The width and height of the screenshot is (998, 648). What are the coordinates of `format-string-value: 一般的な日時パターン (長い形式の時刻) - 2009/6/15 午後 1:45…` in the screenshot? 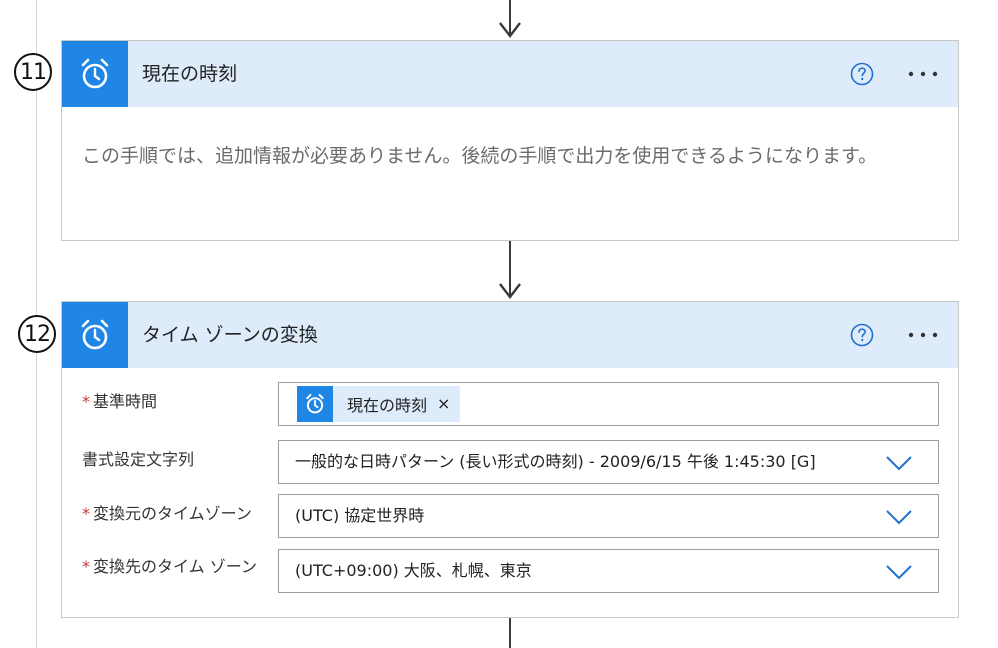 It's located at (555, 461).